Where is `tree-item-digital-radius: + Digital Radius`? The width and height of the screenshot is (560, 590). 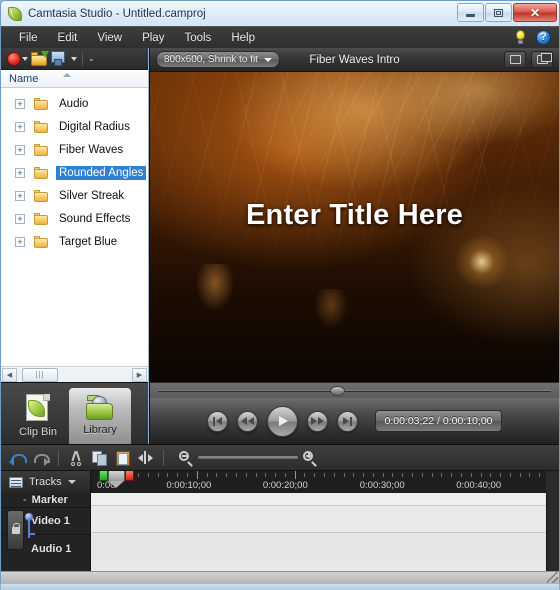
tree-item-digital-radius: + Digital Radius is located at coordinates (74, 126).